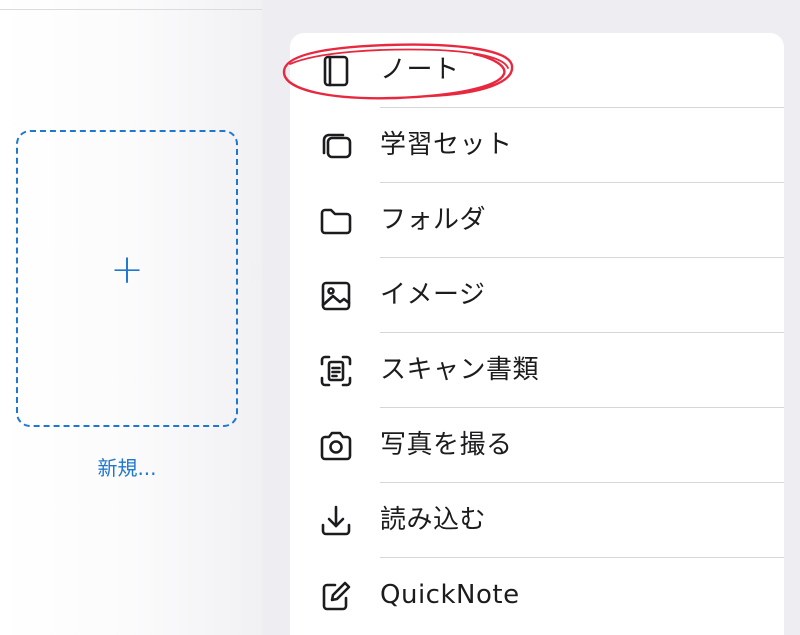 The height and width of the screenshot is (635, 800). I want to click on menu-item-note: ノート, so click(537, 70).